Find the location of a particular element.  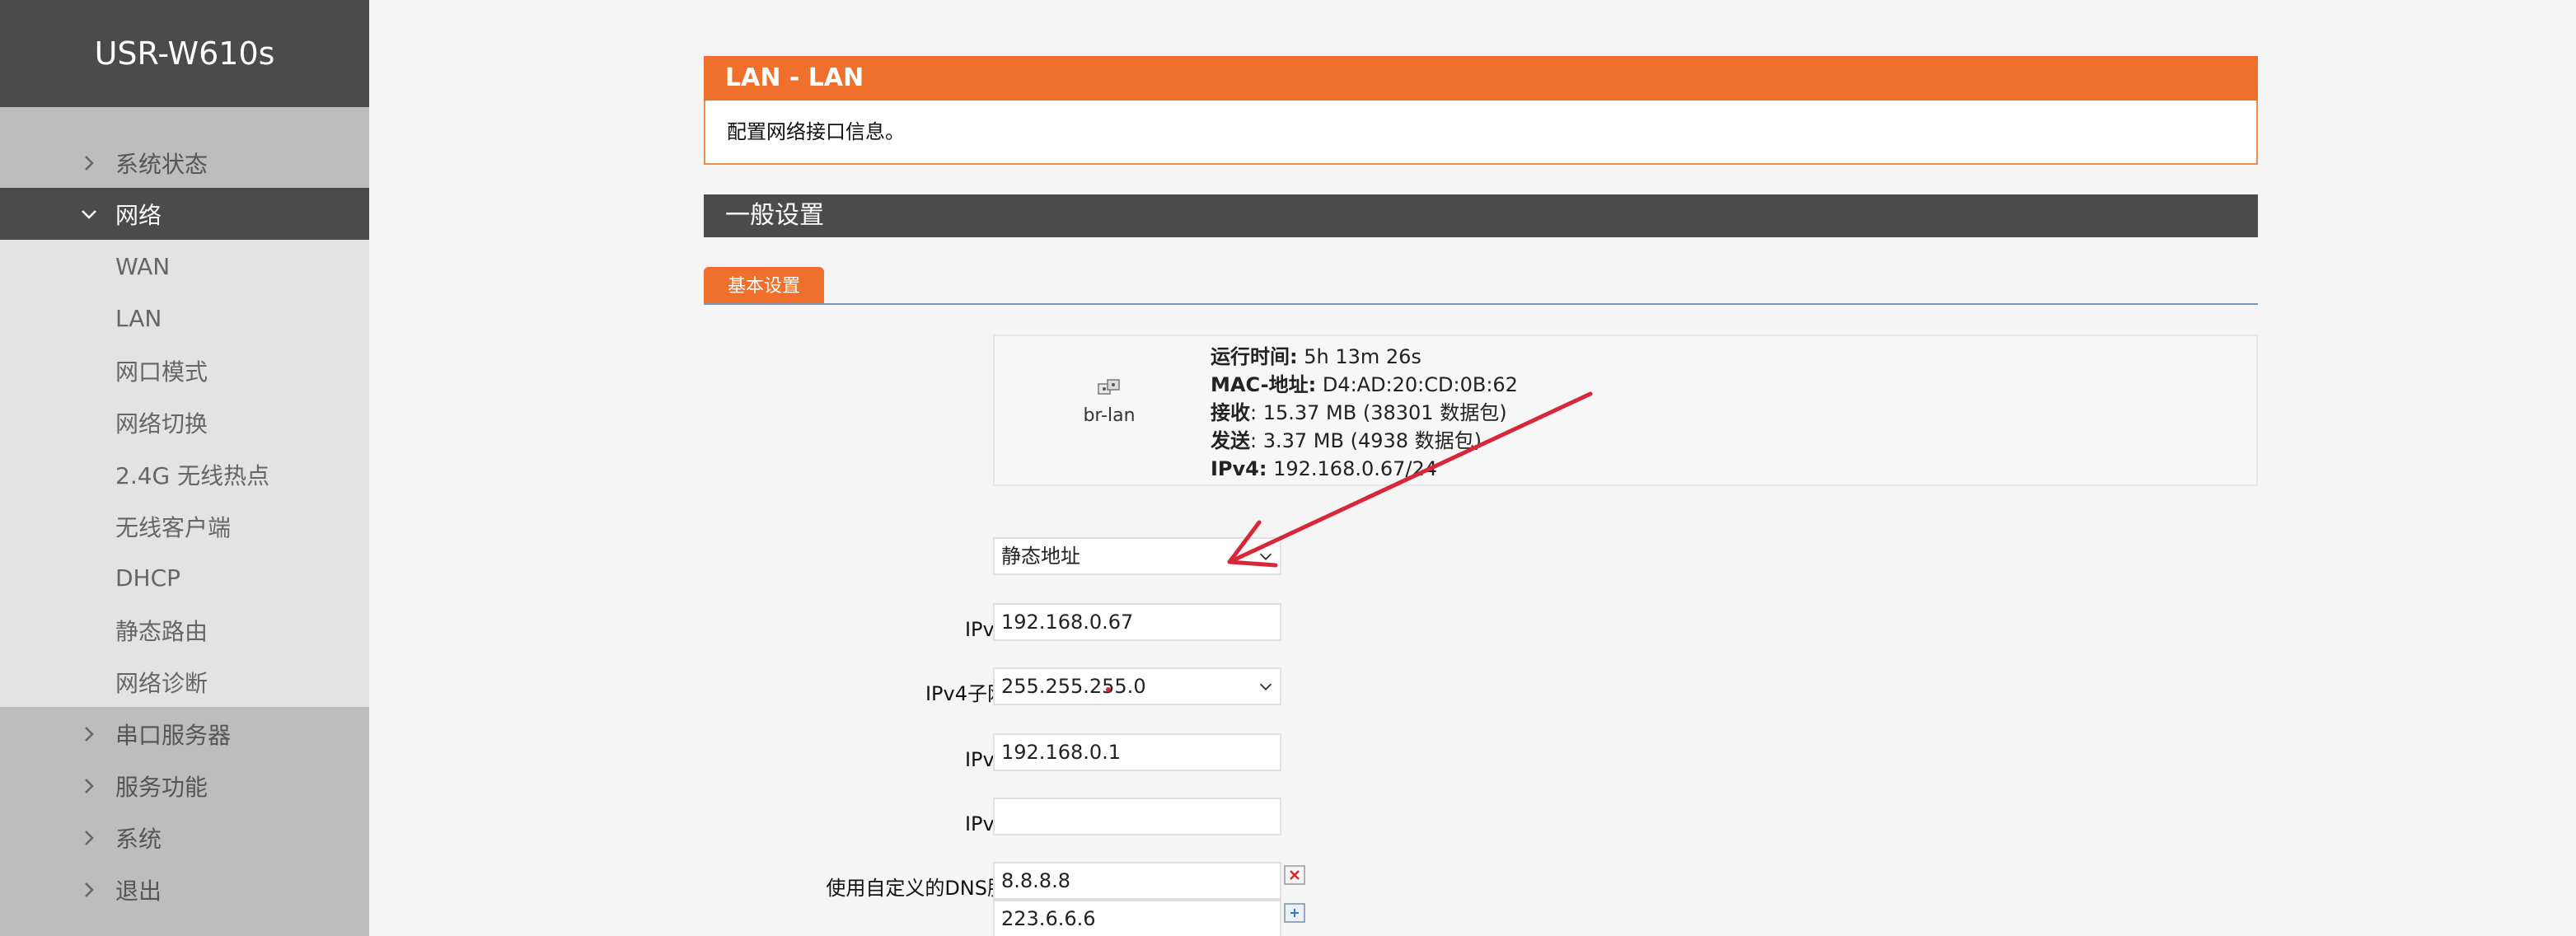

annotation-dot is located at coordinates (1108, 689).